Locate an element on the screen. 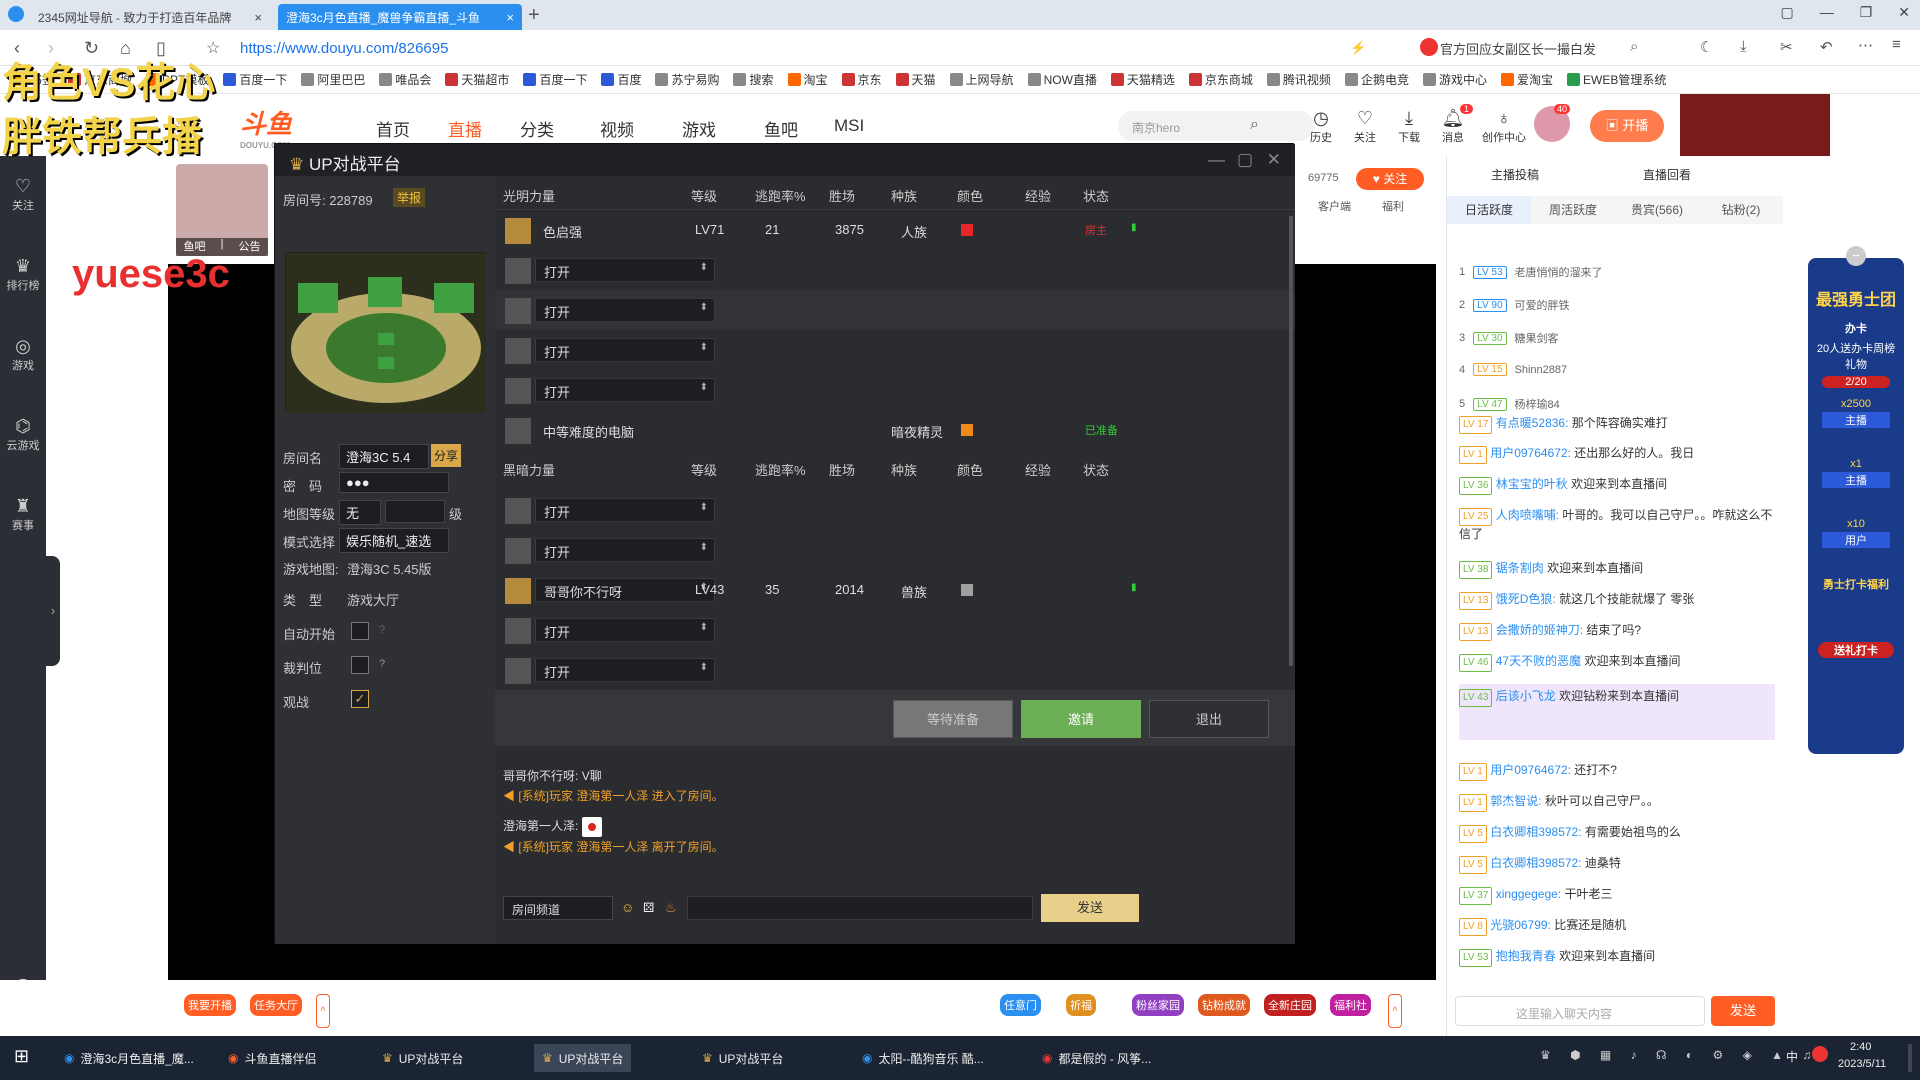  taskbar-item: ♛ UP对战平台 is located at coordinates (422, 1058).